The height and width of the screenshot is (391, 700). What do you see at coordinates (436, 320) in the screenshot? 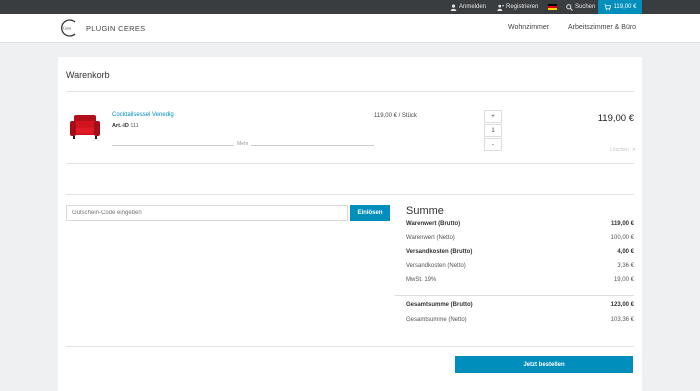
I see `summary-label: Gesamtsumme (Netto)` at bounding box center [436, 320].